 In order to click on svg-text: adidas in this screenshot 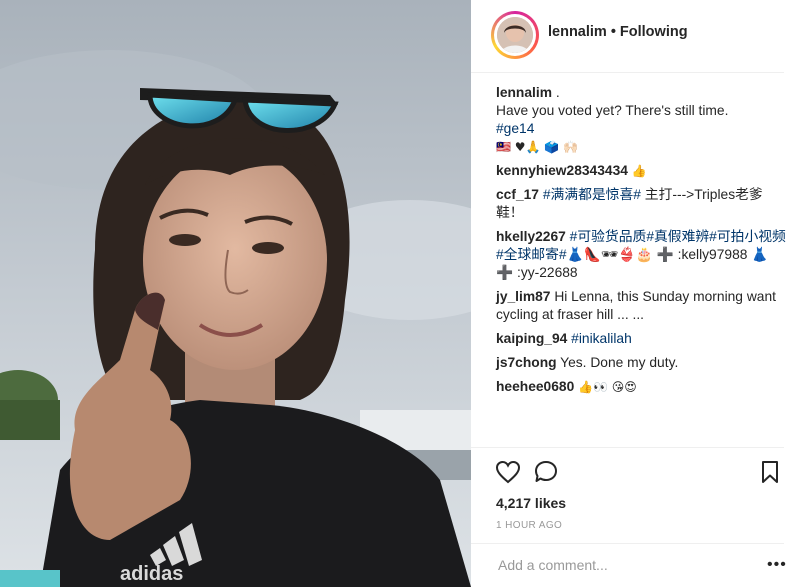, I will do `click(151, 574)`.